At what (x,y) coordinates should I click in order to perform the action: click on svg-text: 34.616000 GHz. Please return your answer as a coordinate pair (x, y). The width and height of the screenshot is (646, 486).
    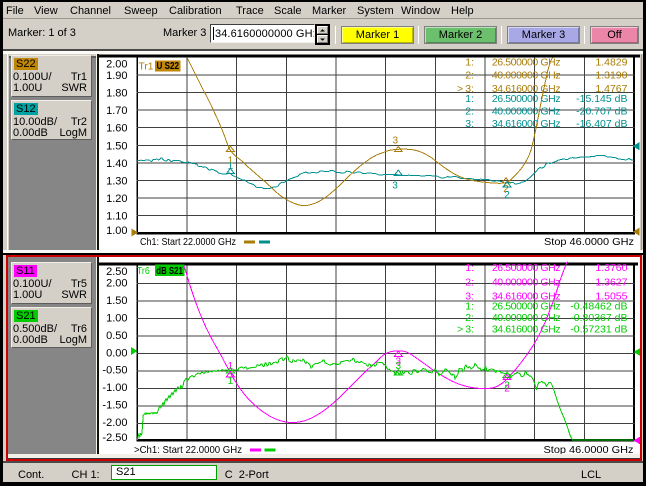
    Looking at the image, I should click on (526, 124).